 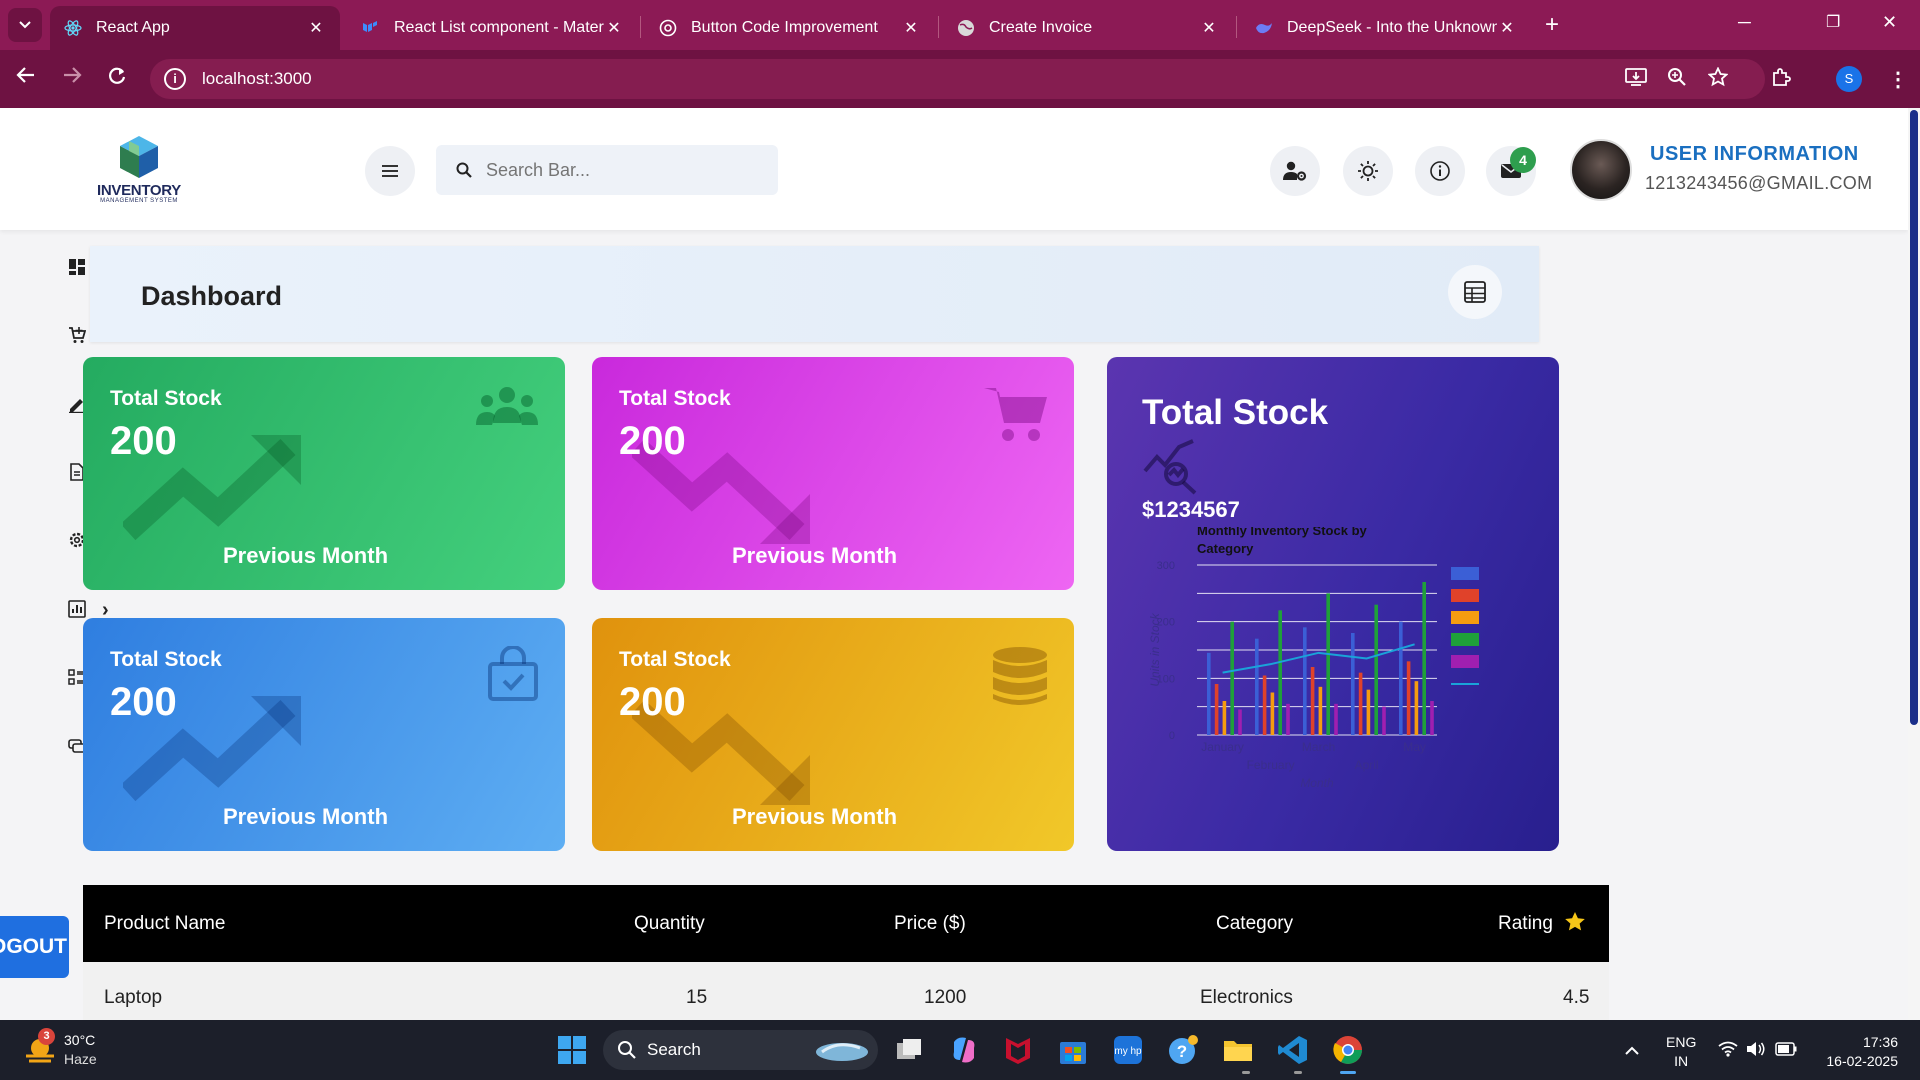 What do you see at coordinates (175, 79) in the screenshot?
I see `site-info-icon: i` at bounding box center [175, 79].